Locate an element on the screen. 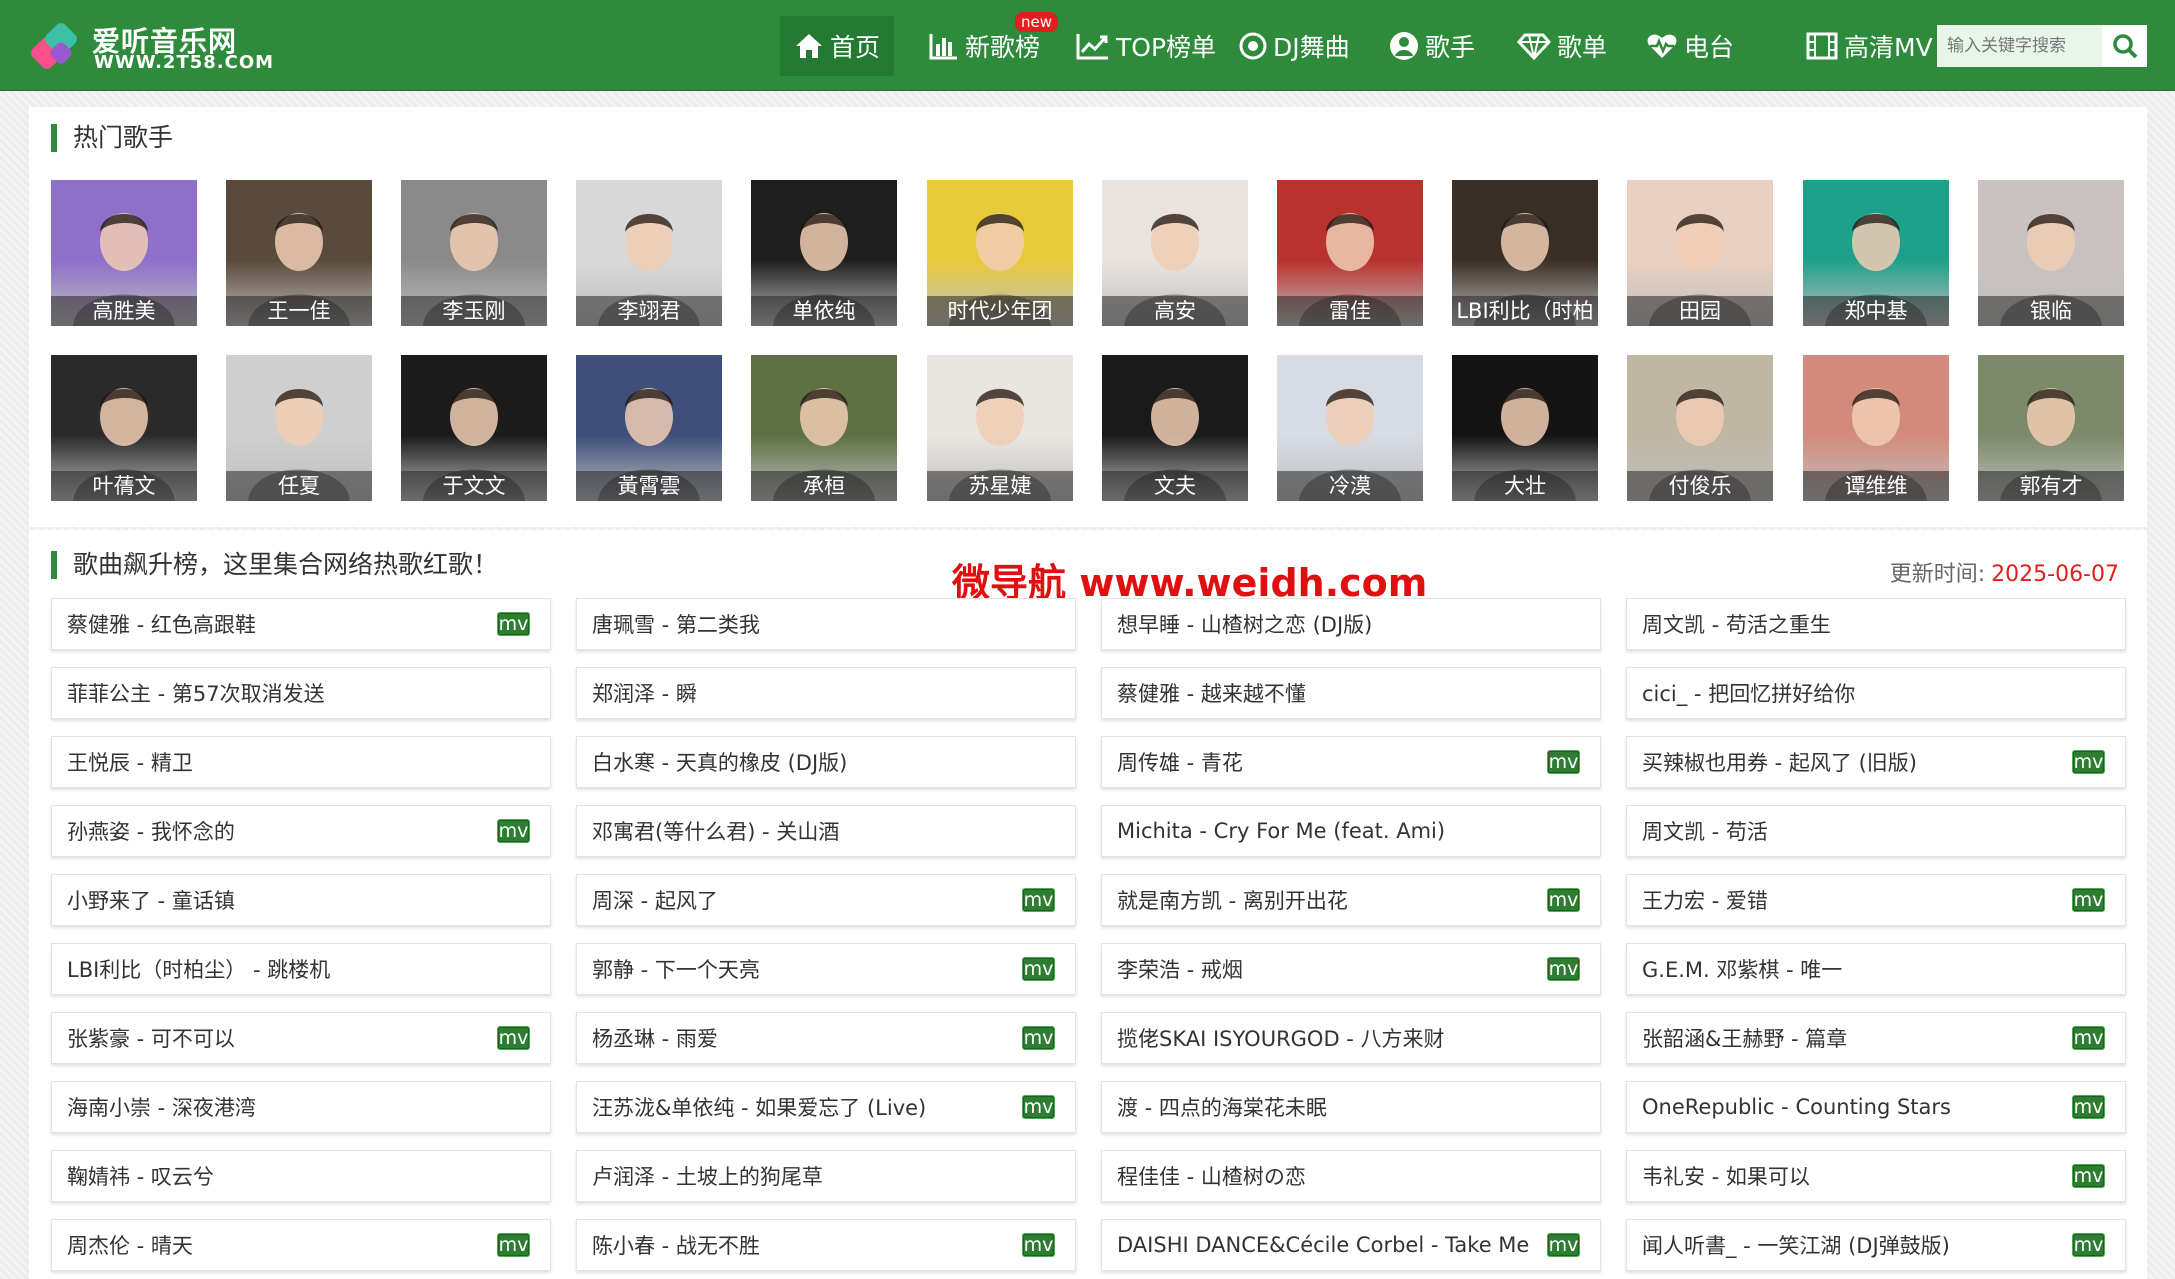 The image size is (2175, 1279). song-item: 孙燕姿 - 我怀念的 mv is located at coordinates (301, 831).